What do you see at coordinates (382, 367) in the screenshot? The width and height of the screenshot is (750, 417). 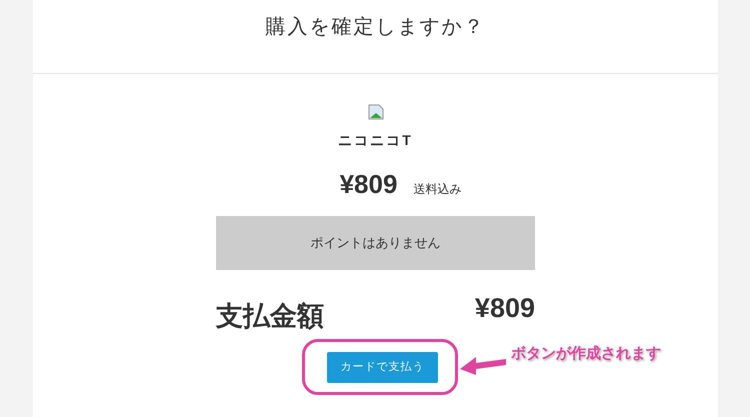 I see `pay-button: カードで支払う` at bounding box center [382, 367].